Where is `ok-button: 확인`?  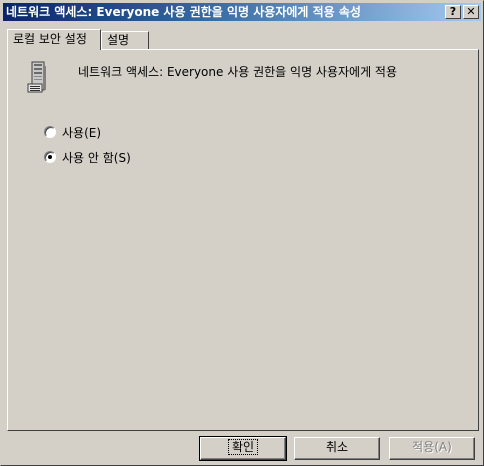
ok-button: 확인 is located at coordinates (243, 448).